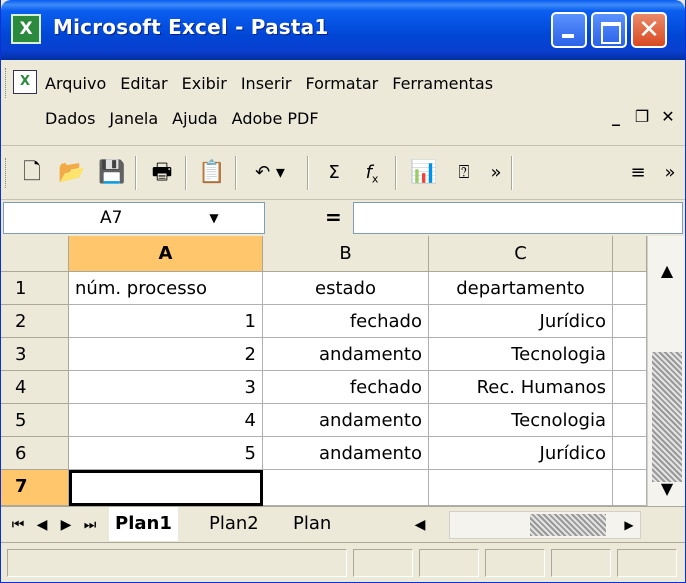  What do you see at coordinates (166, 288) in the screenshot?
I see `cell-a1: núm. processo` at bounding box center [166, 288].